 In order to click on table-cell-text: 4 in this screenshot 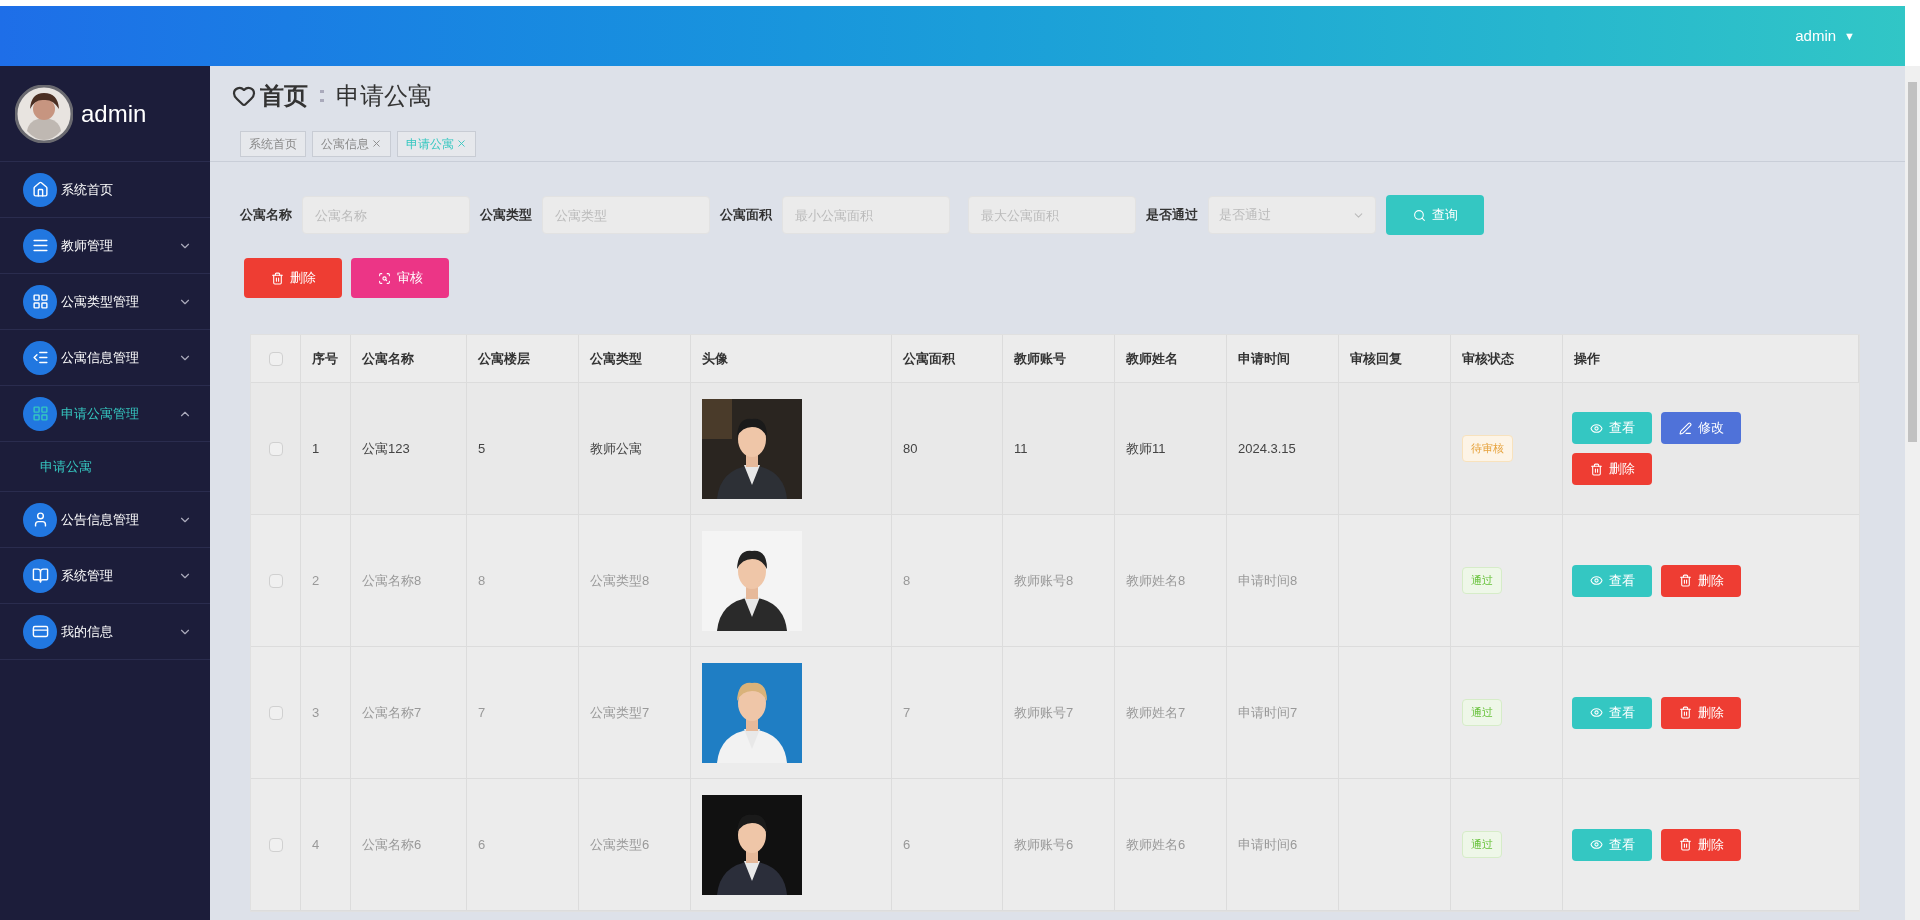, I will do `click(316, 844)`.